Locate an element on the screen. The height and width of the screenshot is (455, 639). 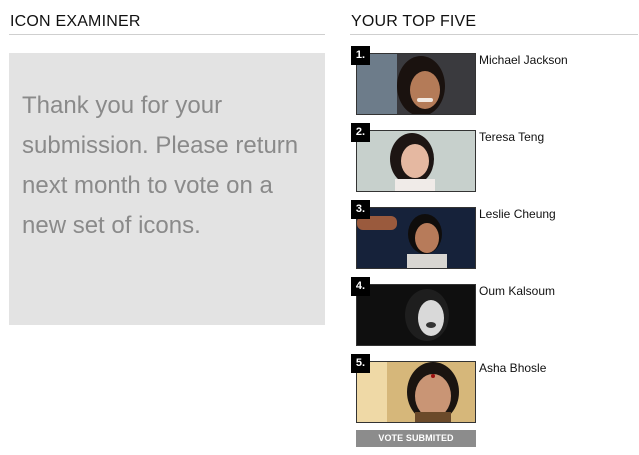
top-five-item: 2. Teresa Teng is located at coordinates (466, 159).